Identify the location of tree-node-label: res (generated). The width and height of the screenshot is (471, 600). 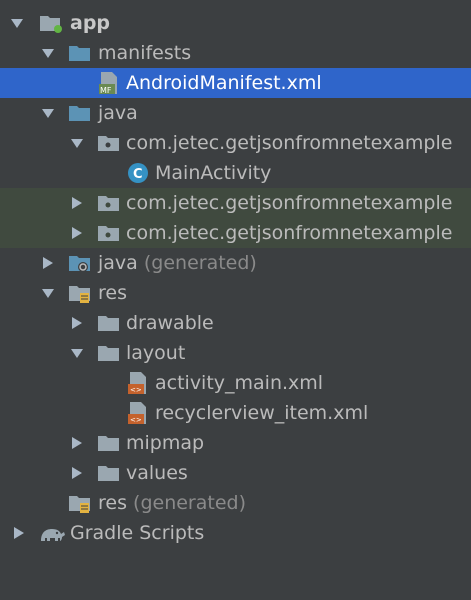
(172, 503).